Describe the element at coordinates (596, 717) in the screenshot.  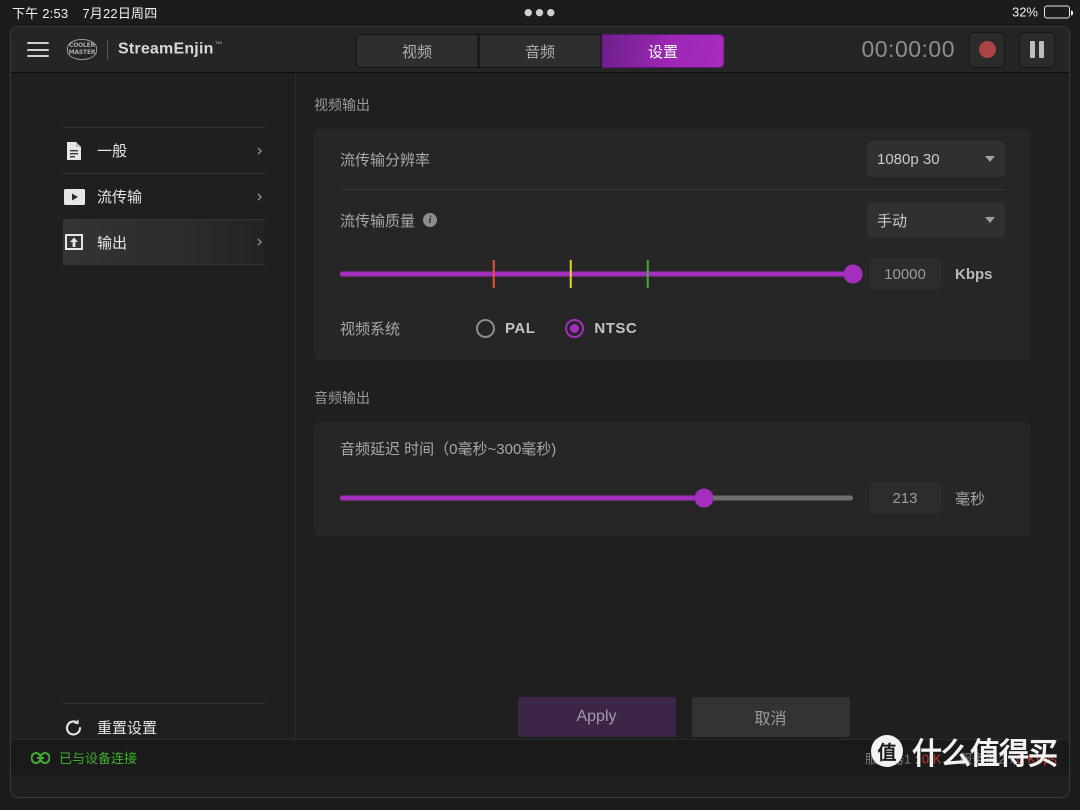
I see `apply-button: Apply` at that location.